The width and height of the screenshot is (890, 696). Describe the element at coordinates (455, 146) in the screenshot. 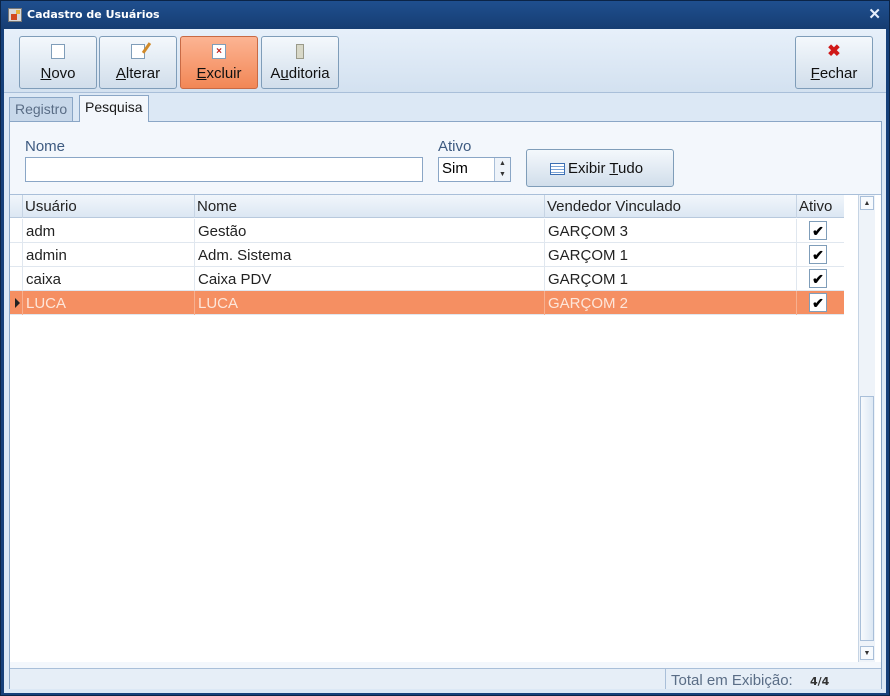

I see `ativo-label: Ativo` at that location.